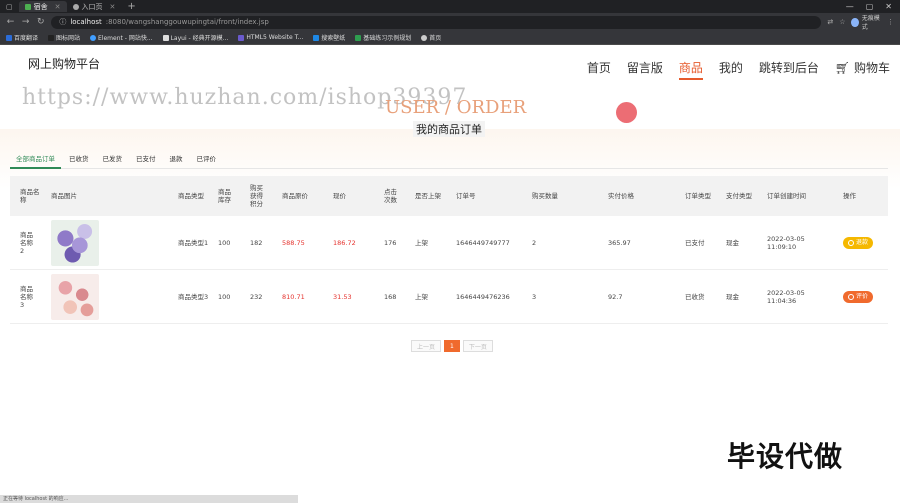 Image resolution: width=900 pixels, height=503 pixels. Describe the element at coordinates (293, 296) in the screenshot. I see `cell-orig-price: 810.71` at that location.